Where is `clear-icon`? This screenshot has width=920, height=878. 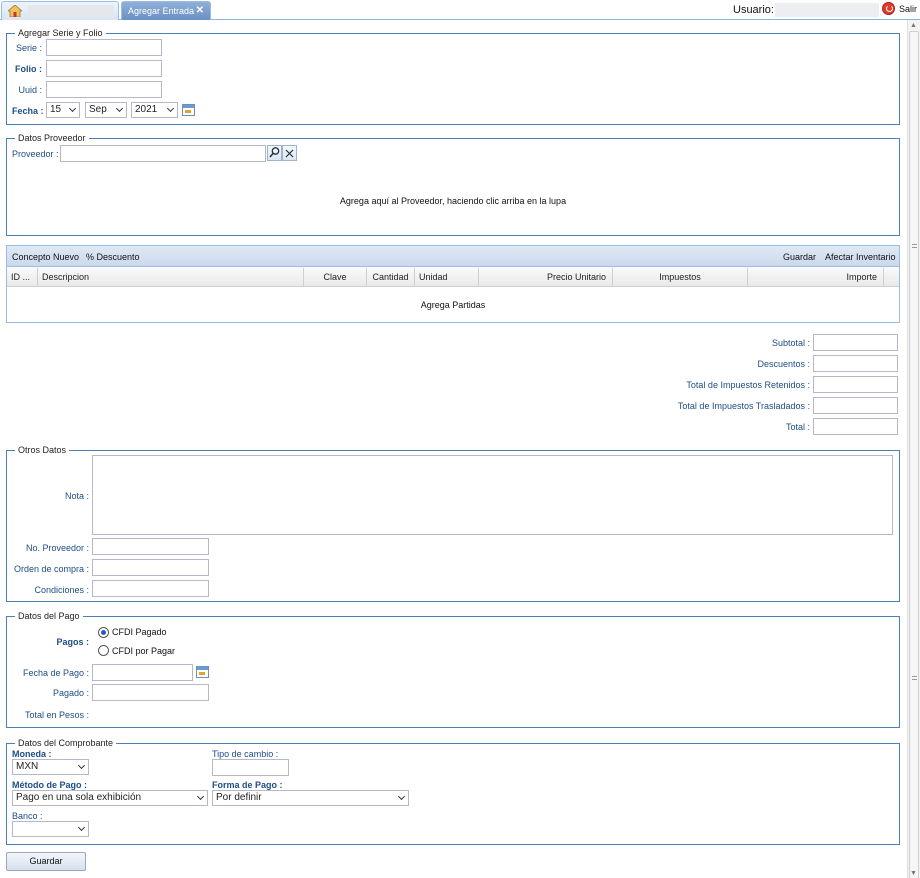 clear-icon is located at coordinates (289, 153).